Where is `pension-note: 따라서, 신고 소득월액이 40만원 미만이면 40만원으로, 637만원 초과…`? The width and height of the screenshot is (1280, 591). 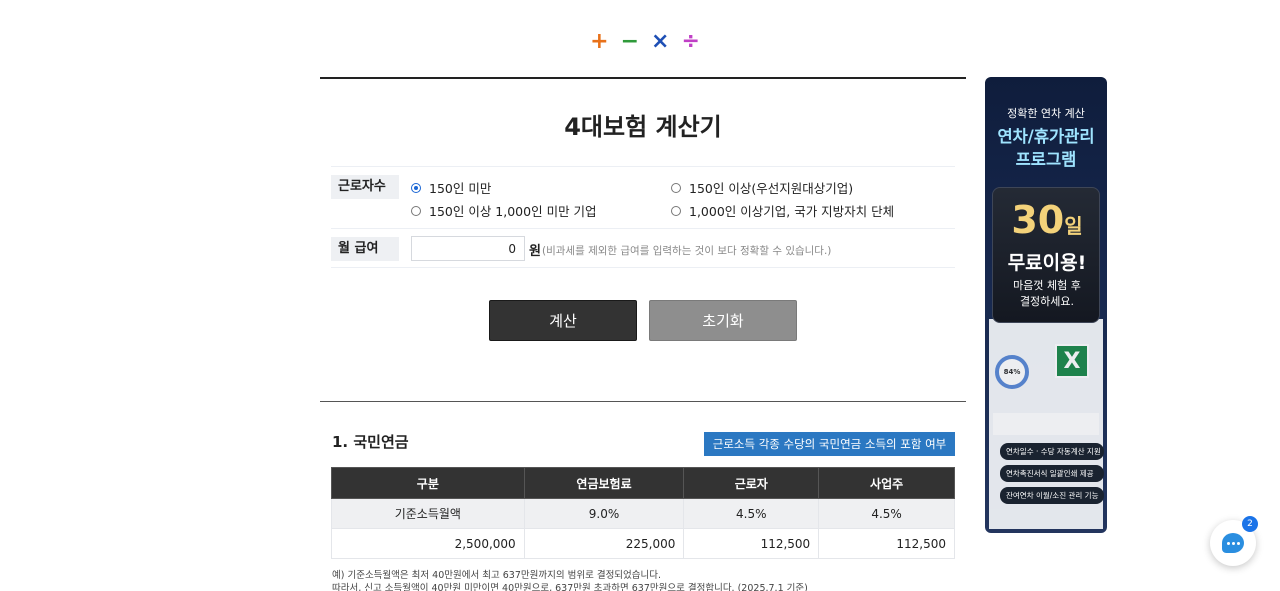
pension-note: 따라서, 신고 소득월액이 40만원 미만이면 40만원으로, 637만원 초과… is located at coordinates (570, 587).